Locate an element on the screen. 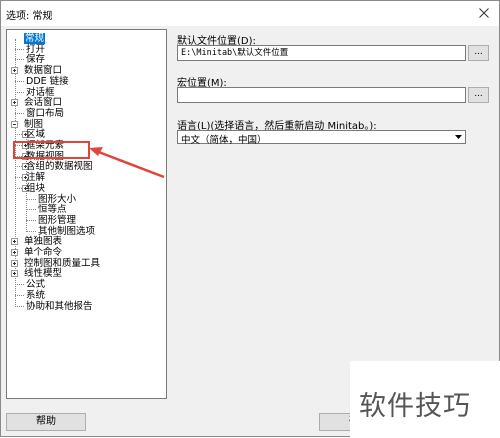 The image size is (500, 438). tree-item-label: 窗口布局 is located at coordinates (45, 113).